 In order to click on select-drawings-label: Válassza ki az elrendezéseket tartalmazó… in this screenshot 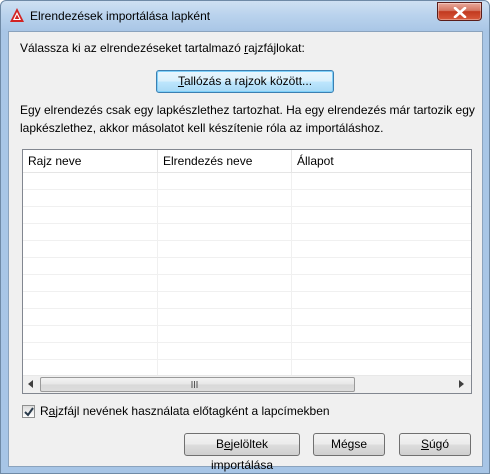, I will do `click(162, 48)`.